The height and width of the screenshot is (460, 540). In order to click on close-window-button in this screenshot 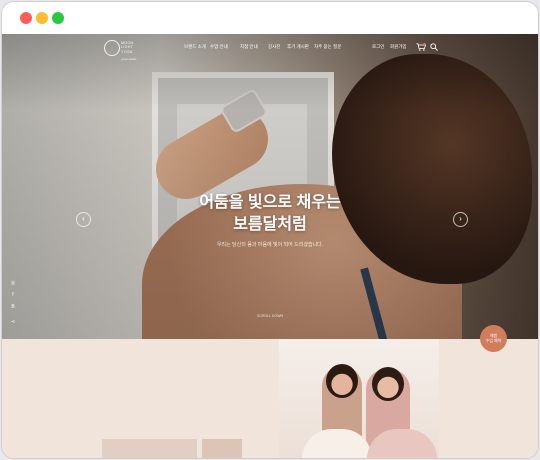, I will do `click(26, 18)`.